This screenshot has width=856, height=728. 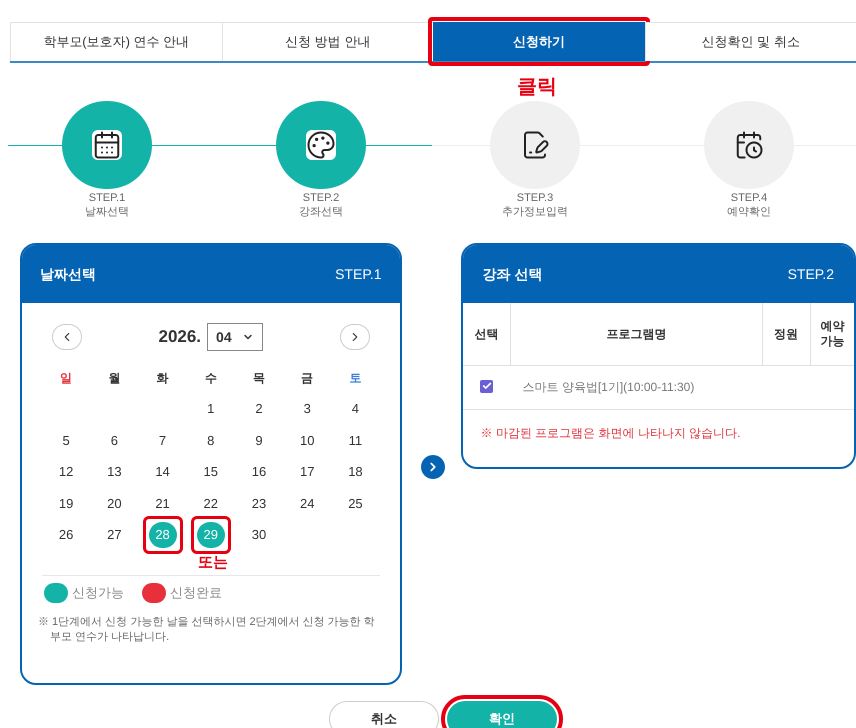 What do you see at coordinates (180, 337) in the screenshot?
I see `year-label: 2026.` at bounding box center [180, 337].